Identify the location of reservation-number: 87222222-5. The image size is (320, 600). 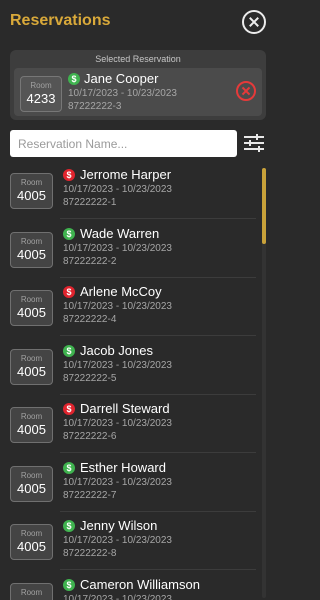
(90, 378).